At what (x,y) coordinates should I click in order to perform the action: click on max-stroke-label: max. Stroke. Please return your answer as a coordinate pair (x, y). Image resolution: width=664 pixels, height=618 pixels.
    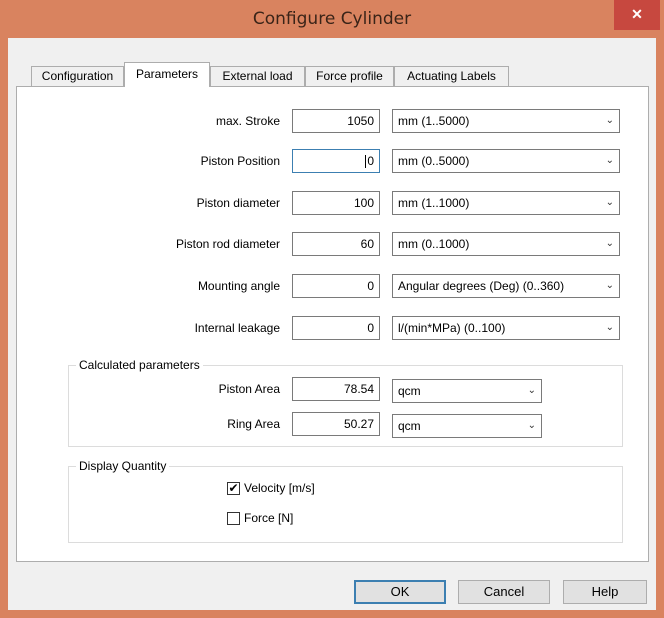
    Looking at the image, I should click on (247, 121).